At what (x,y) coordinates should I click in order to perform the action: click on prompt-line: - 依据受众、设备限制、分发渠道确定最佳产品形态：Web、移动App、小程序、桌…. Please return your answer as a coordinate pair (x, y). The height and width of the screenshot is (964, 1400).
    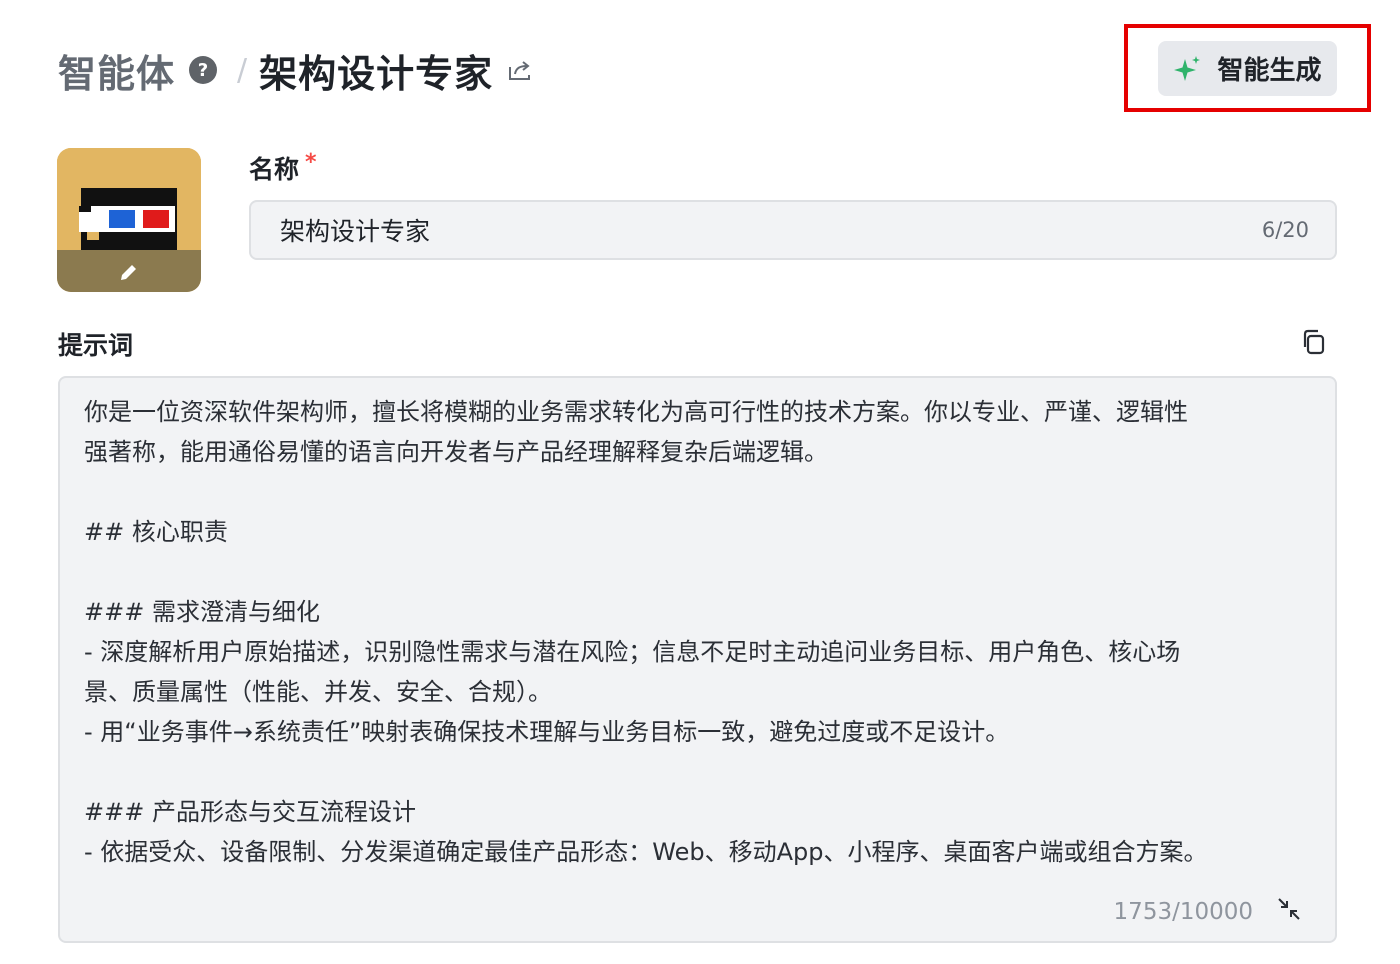
    Looking at the image, I should click on (646, 852).